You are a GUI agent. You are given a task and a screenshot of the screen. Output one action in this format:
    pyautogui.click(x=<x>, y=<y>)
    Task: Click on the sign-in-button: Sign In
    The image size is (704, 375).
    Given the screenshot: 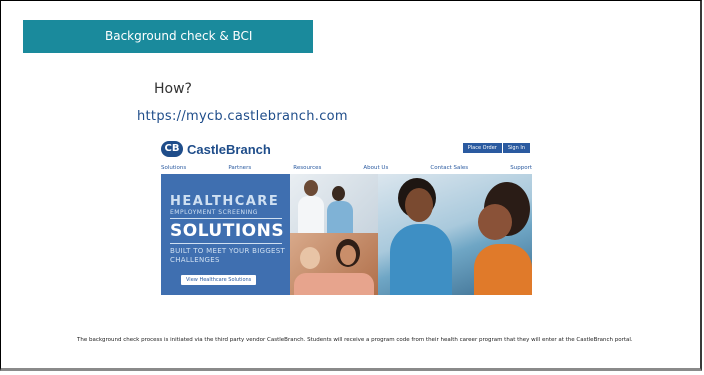 What is the action you would take?
    pyautogui.click(x=515, y=148)
    